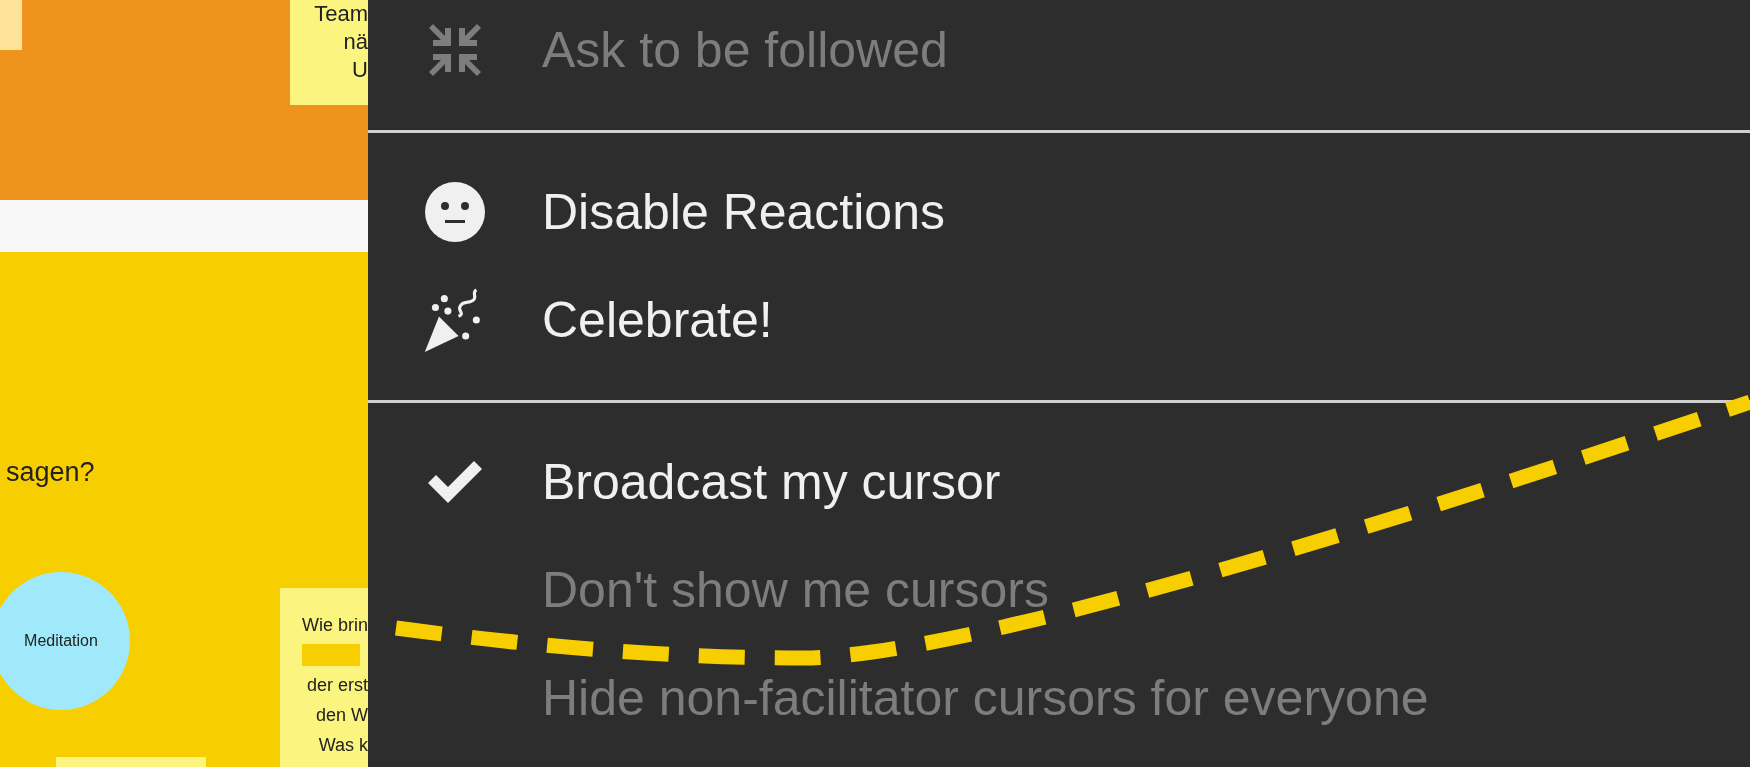 This screenshot has height=767, width=1750. Describe the element at coordinates (341, 715) in the screenshot. I see `note-text: den W` at that location.